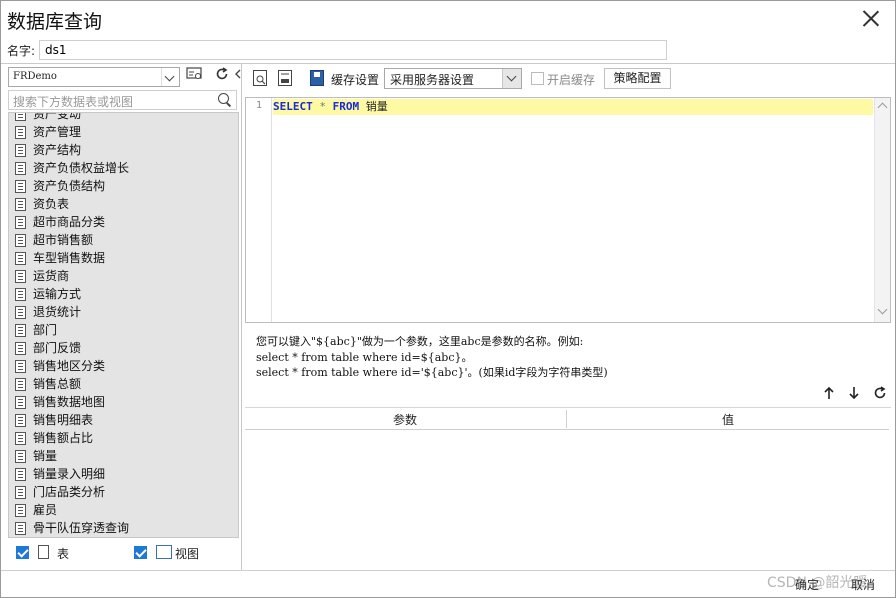 This screenshot has height=598, width=896. What do you see at coordinates (882, 309) in the screenshot?
I see `scroll-down-icon` at bounding box center [882, 309].